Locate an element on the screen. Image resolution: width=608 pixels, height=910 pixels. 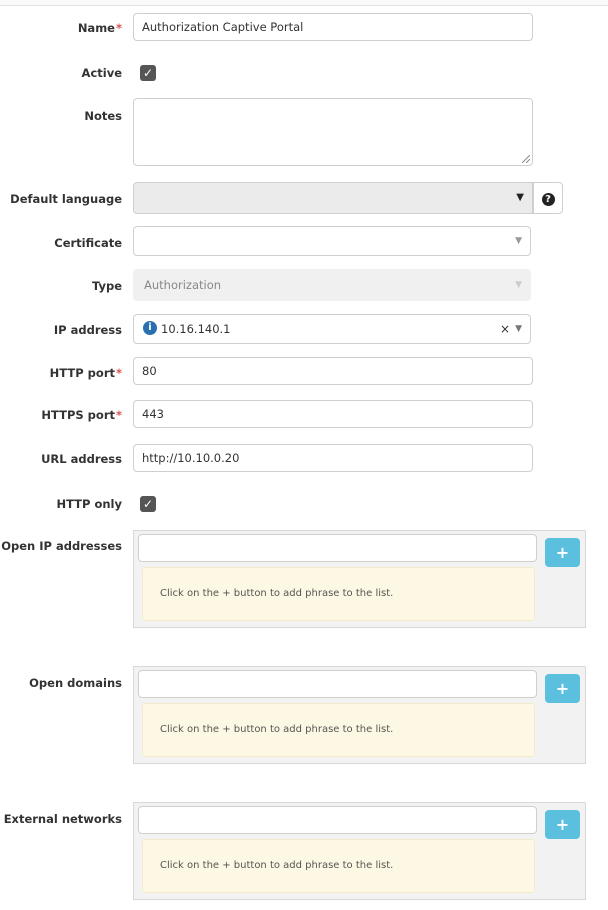
help-button: ? is located at coordinates (548, 198).